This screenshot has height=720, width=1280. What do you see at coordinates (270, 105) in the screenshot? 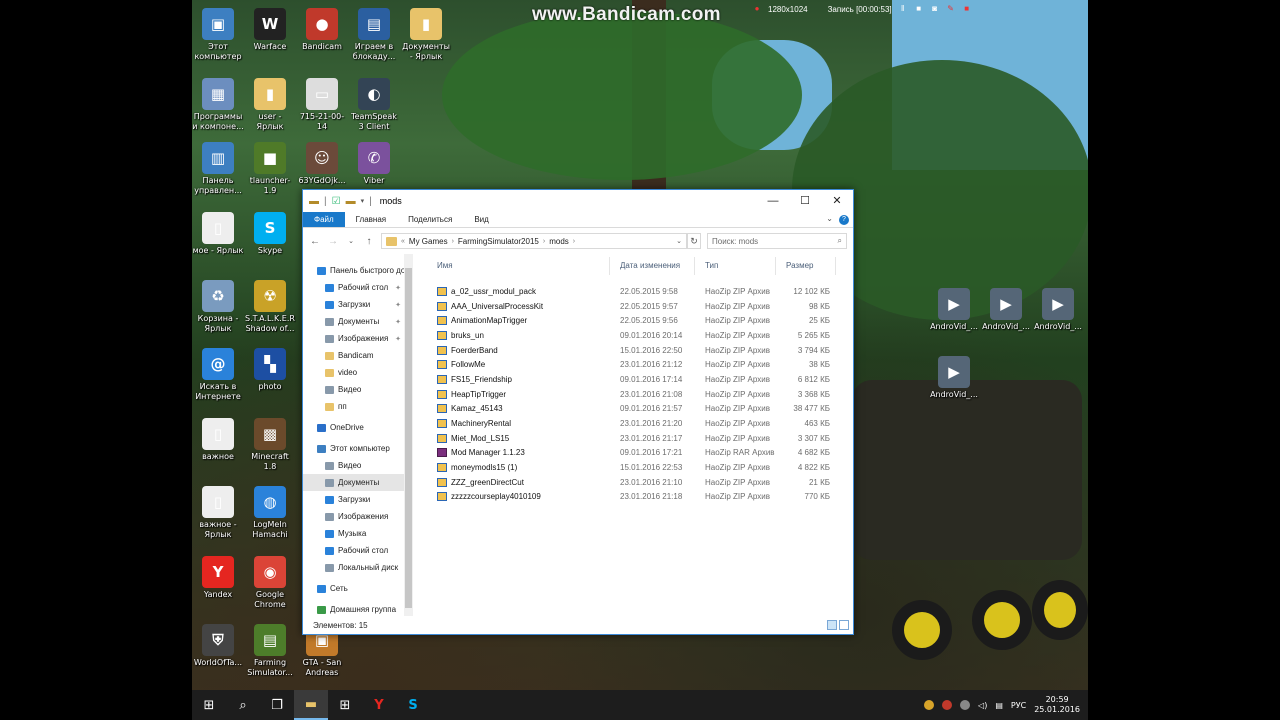
I see `desktop-icon: ▮ user - Ярлык` at bounding box center [270, 105].